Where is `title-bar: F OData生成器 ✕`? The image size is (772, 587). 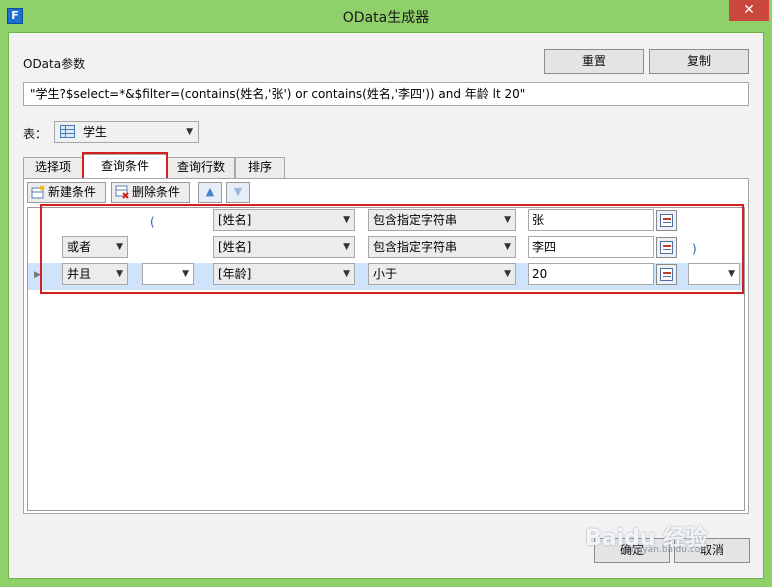 title-bar: F OData生成器 ✕ is located at coordinates (386, 16).